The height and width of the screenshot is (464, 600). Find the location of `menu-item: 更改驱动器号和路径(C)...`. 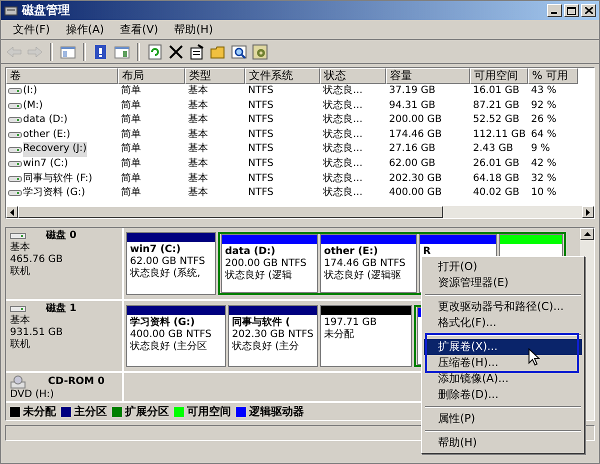

menu-item: 更改驱动器号和路径(C)... is located at coordinates (503, 307).